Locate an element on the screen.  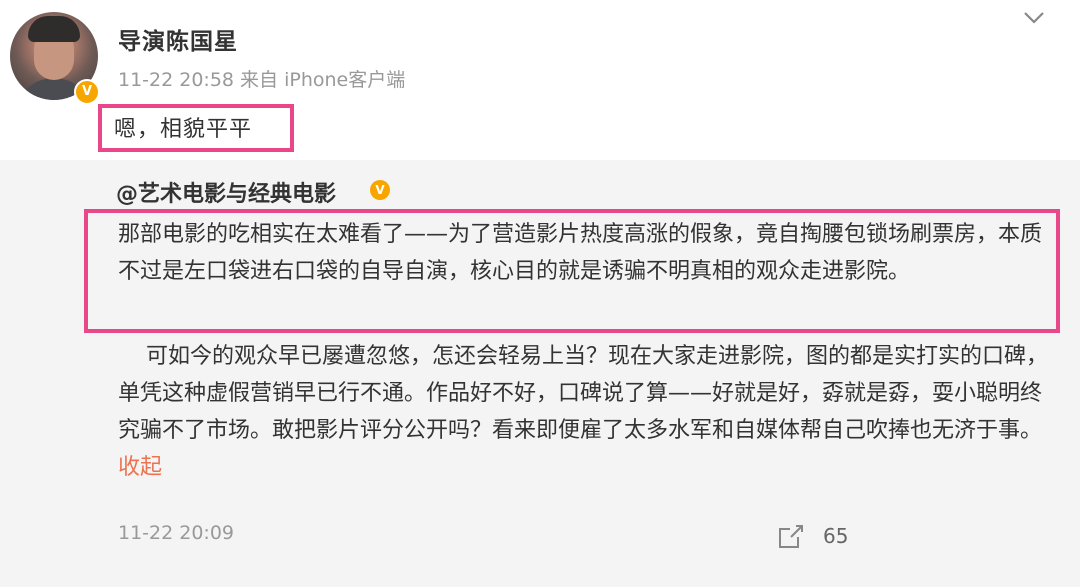
repost-author-link: @艺术电影与经典电影 is located at coordinates (226, 192).